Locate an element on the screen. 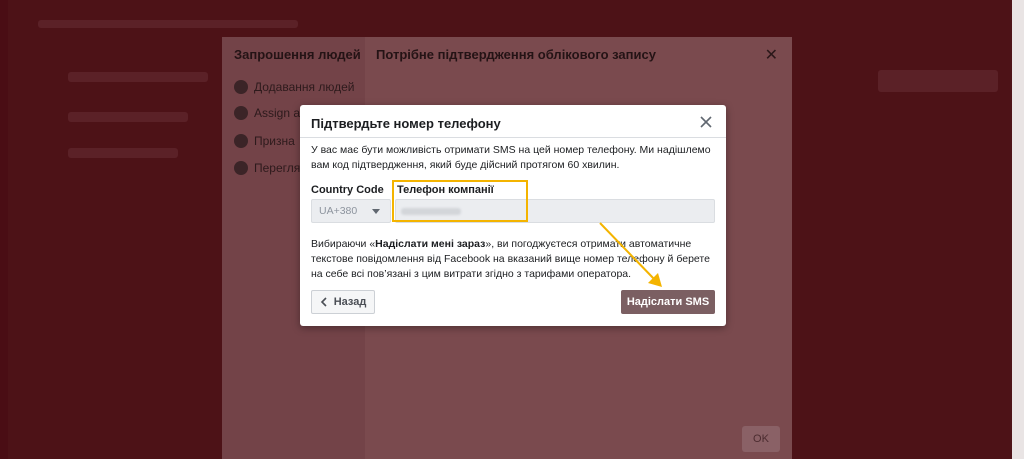 The height and width of the screenshot is (459, 1024). highlight-annotation is located at coordinates (460, 201).